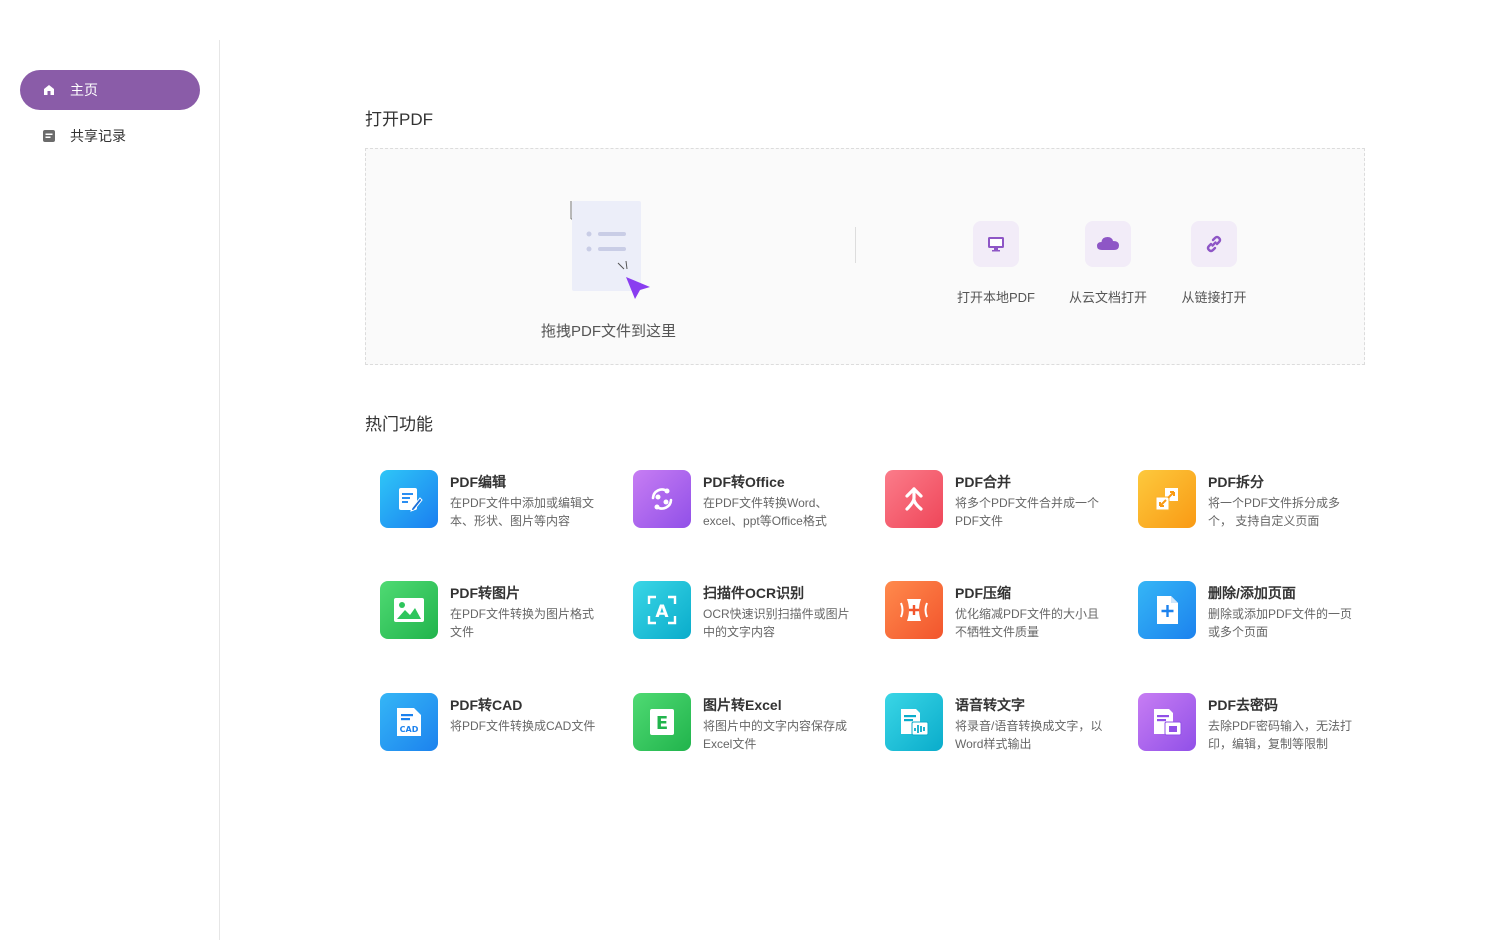  I want to click on ocr-letter: A, so click(662, 612).